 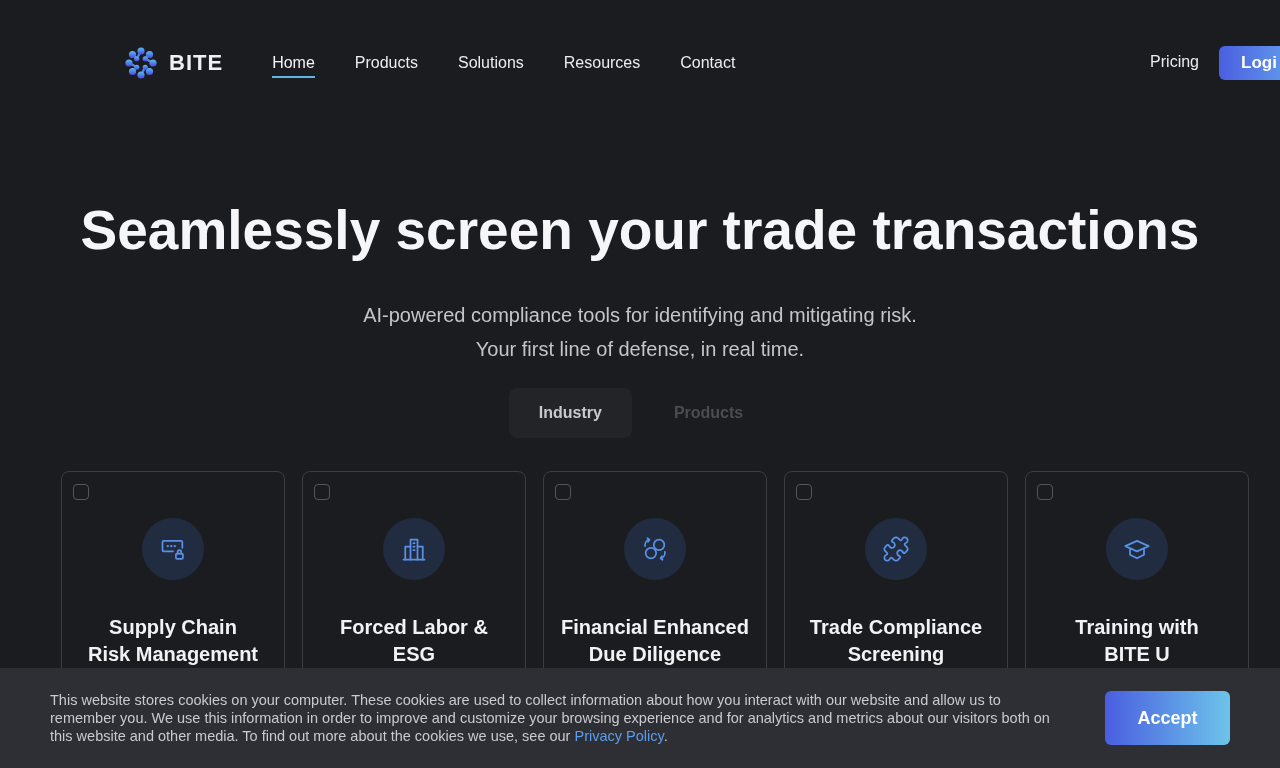 I want to click on card-title: Supply Chain Risk Management, so click(x=173, y=641).